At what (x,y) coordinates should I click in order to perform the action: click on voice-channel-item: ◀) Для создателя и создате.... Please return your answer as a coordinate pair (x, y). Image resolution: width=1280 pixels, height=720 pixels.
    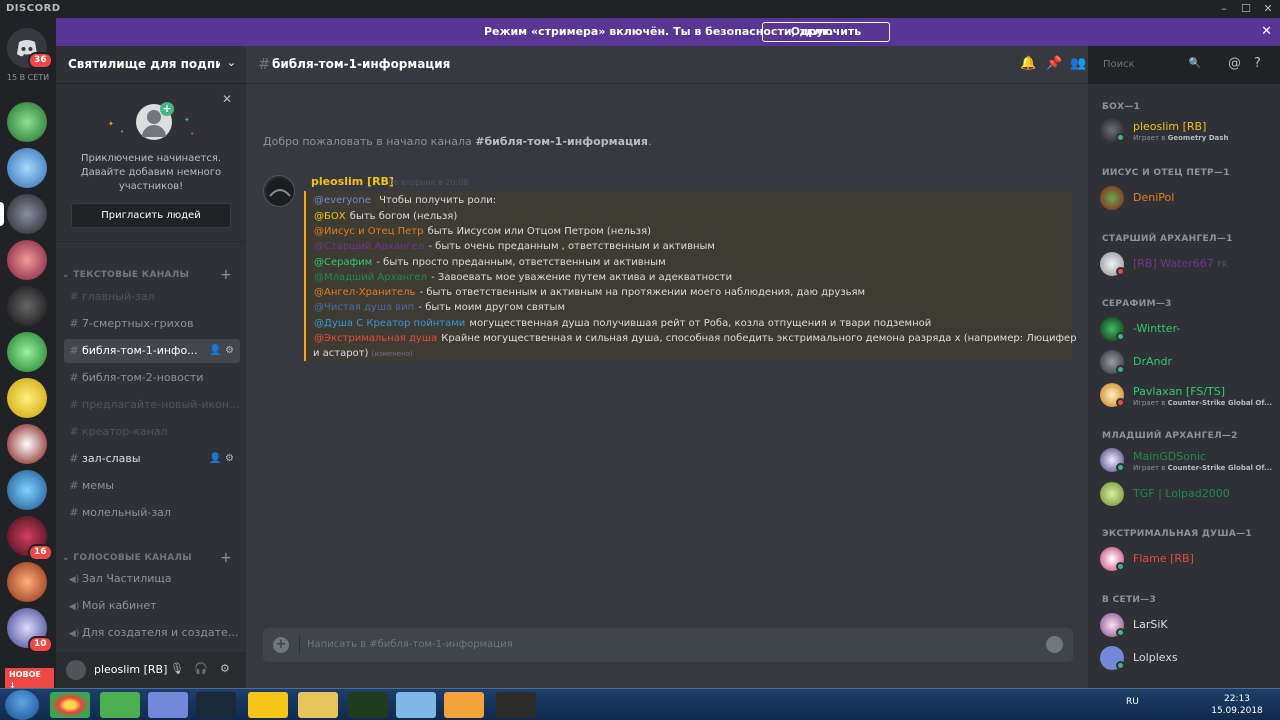
    Looking at the image, I should click on (152, 633).